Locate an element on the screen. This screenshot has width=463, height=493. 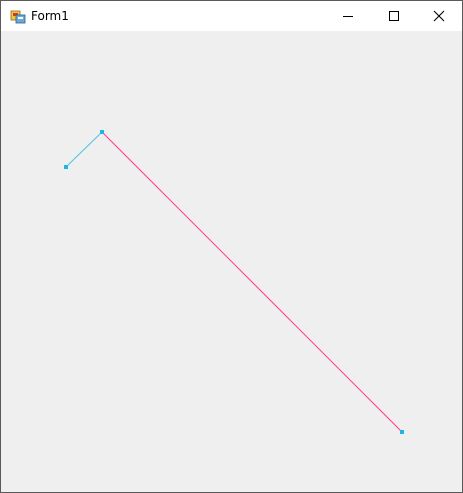
control-point-middle is located at coordinates (102, 132).